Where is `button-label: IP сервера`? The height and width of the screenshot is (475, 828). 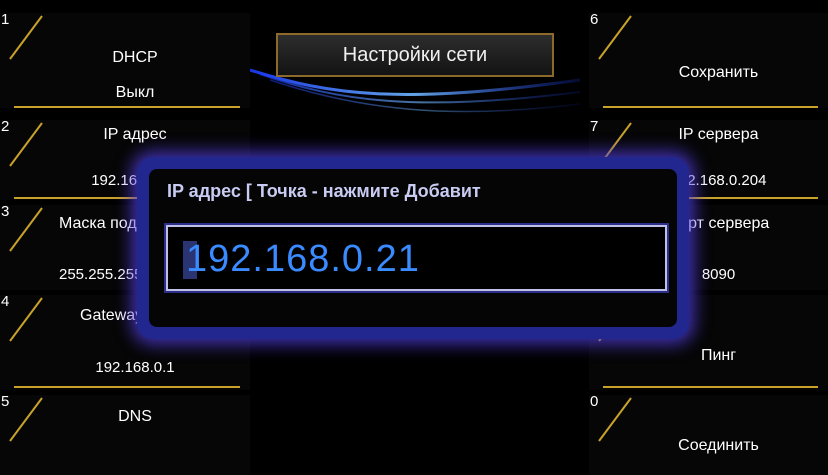 button-label: IP сервера is located at coordinates (718, 134).